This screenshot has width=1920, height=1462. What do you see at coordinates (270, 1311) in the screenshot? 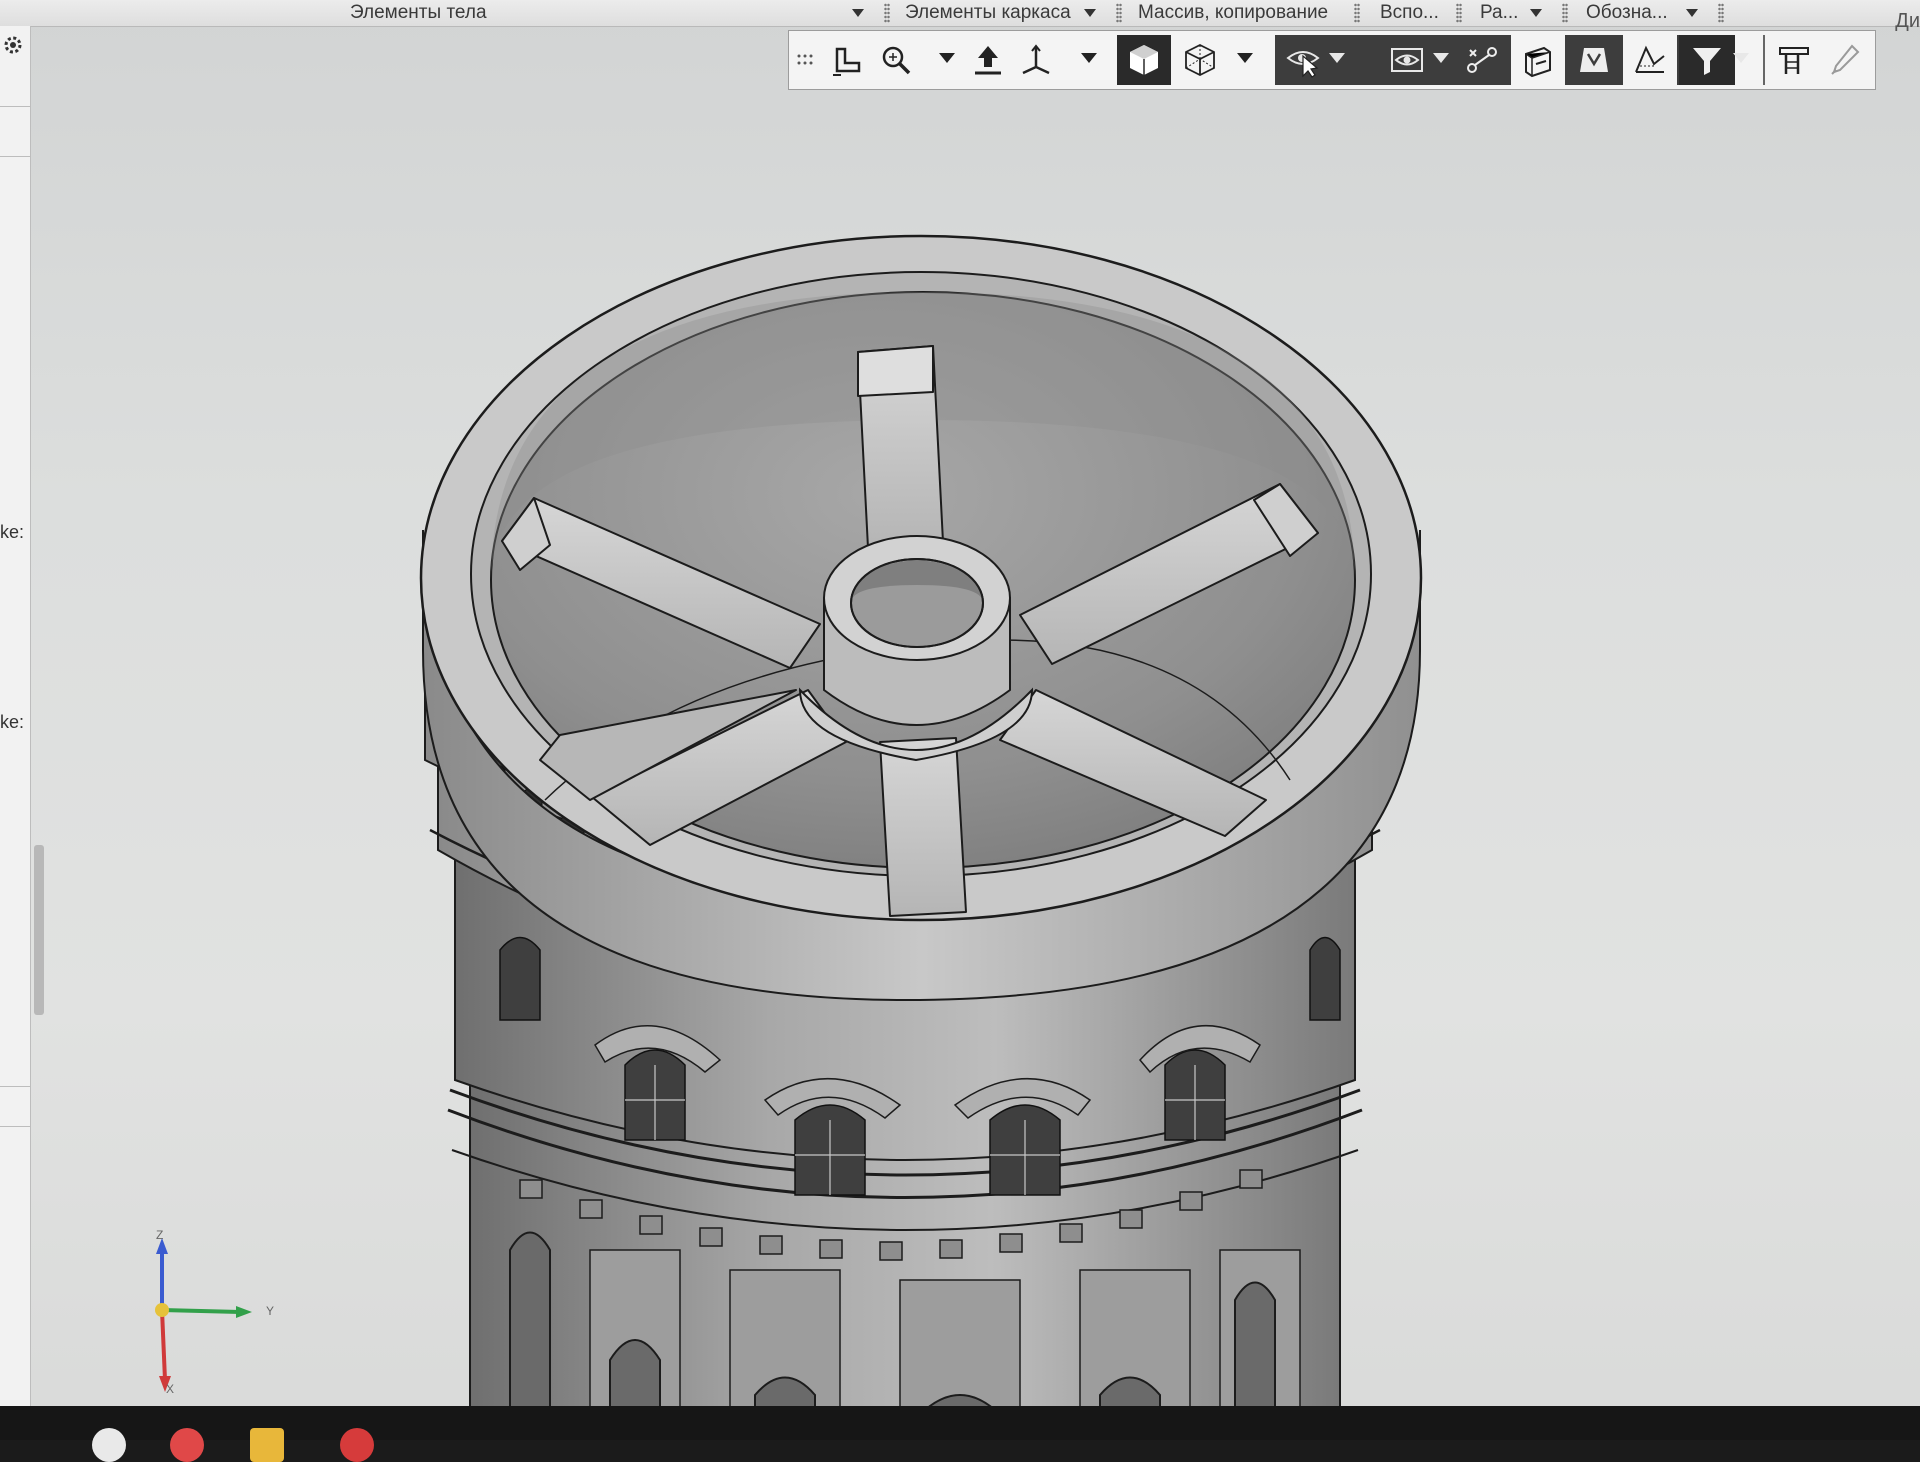
I see `axis-y-label: Y` at bounding box center [270, 1311].